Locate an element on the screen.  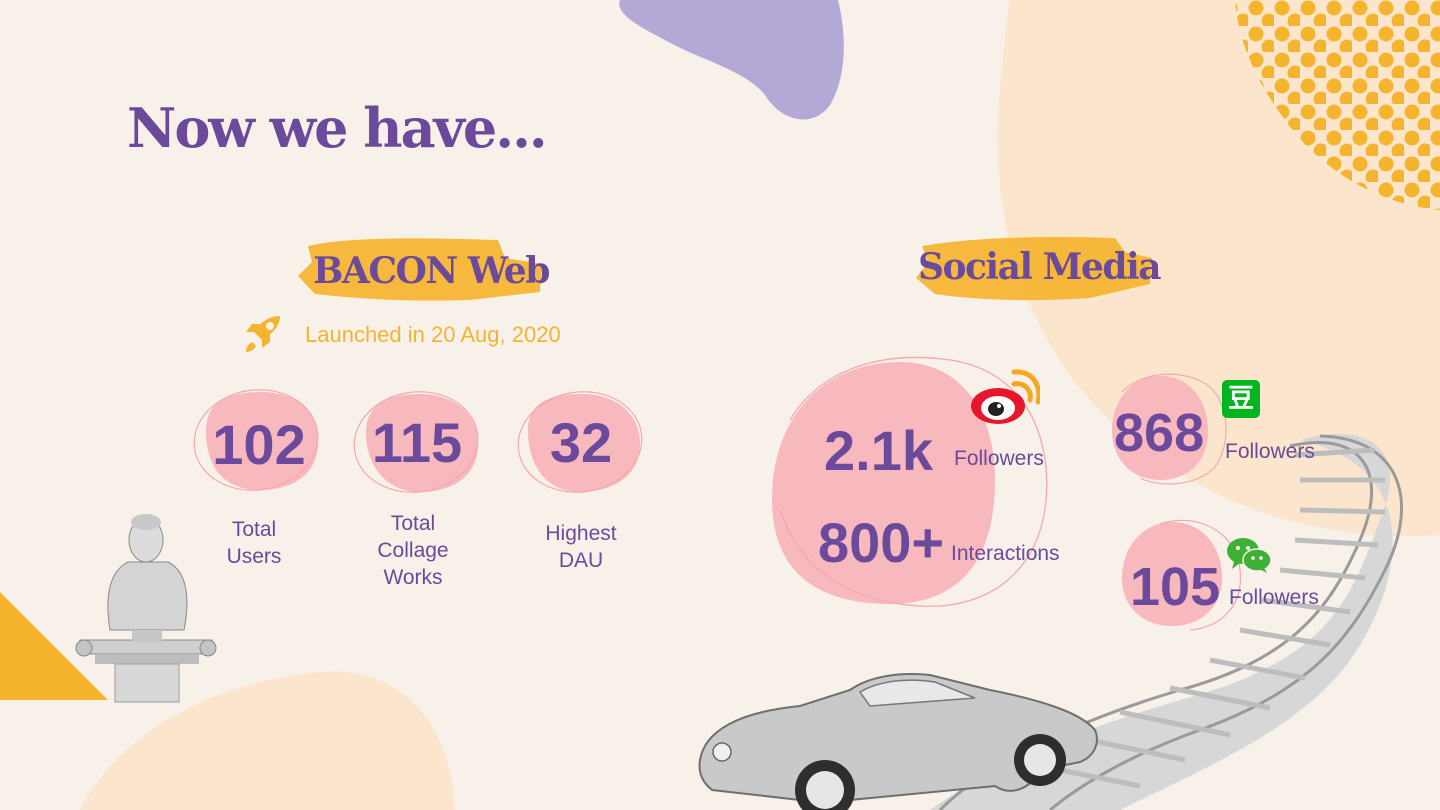
label-line: Highest is located at coordinates (581, 533).